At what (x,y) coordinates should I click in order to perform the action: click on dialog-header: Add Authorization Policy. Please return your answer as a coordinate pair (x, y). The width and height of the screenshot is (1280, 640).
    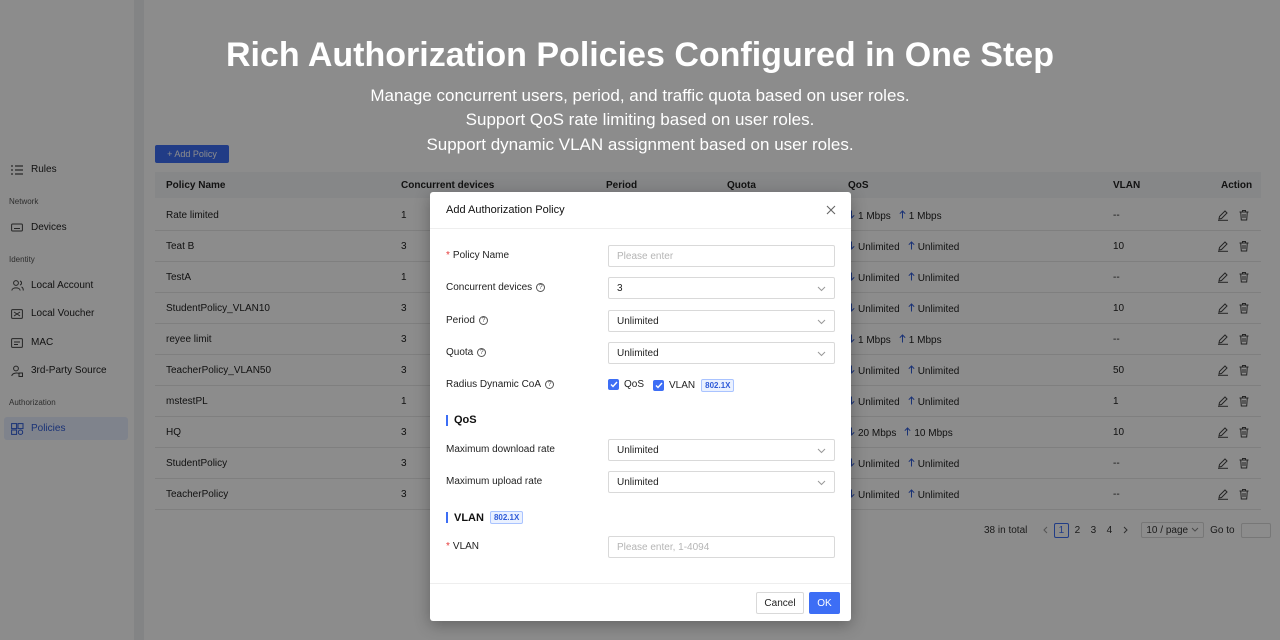
    Looking at the image, I should click on (640, 210).